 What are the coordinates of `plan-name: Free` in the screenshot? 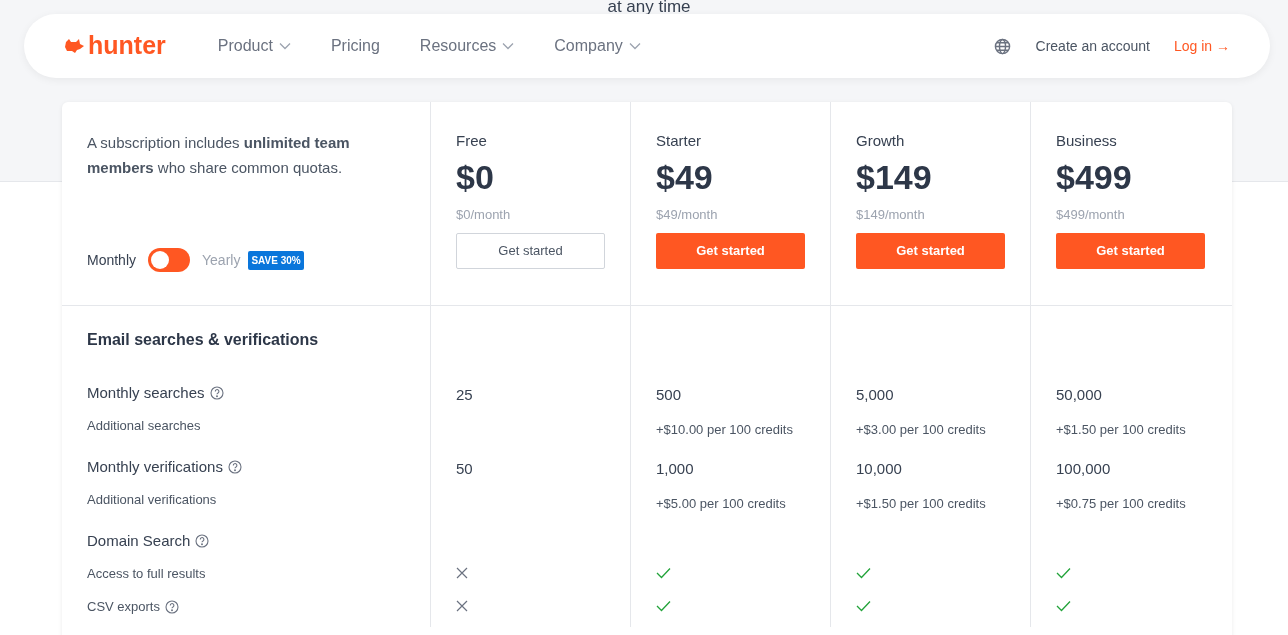 It's located at (472, 141).